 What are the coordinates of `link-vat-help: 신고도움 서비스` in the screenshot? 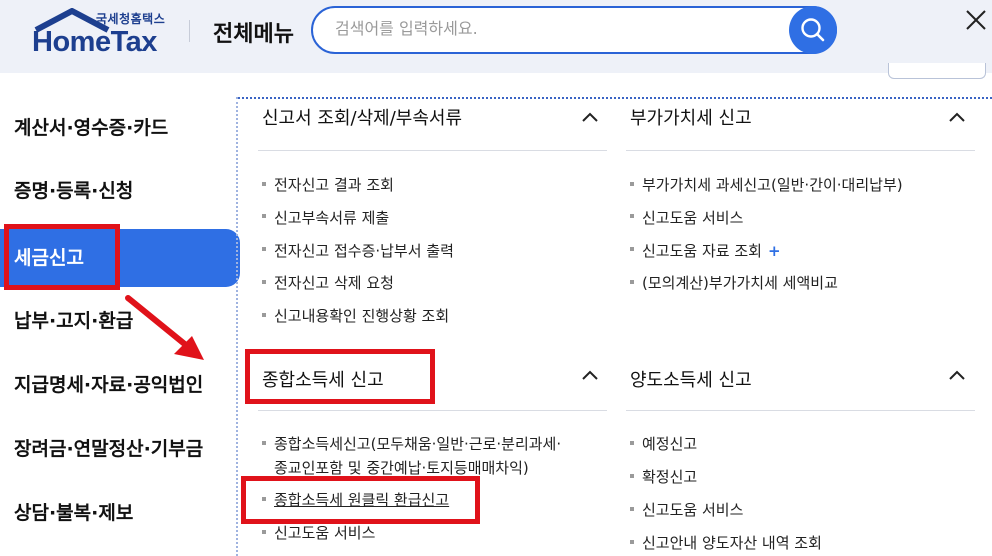 It's located at (692, 217).